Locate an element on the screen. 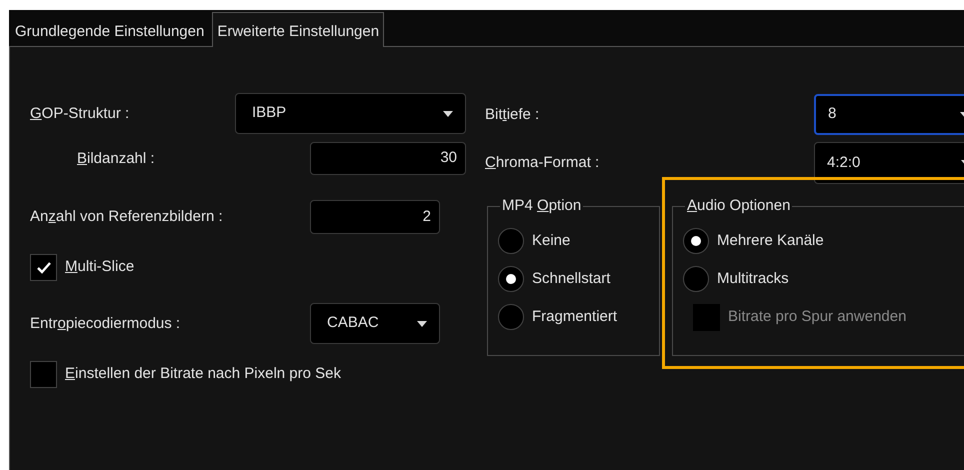  radio-label: Schnellstart is located at coordinates (571, 278).